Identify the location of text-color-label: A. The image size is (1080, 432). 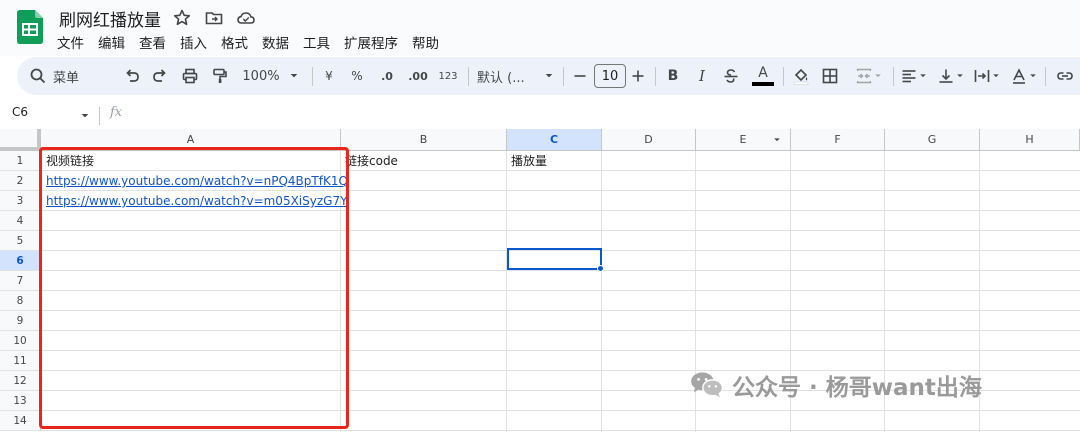
(763, 73).